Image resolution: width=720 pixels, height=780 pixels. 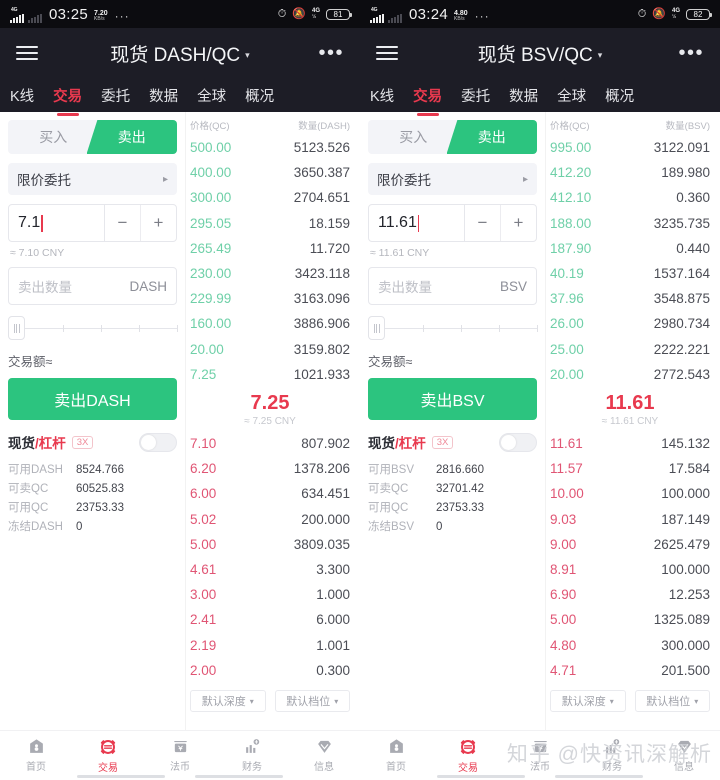 I want to click on table-row: 230.00 3423.118, so click(x=270, y=273).